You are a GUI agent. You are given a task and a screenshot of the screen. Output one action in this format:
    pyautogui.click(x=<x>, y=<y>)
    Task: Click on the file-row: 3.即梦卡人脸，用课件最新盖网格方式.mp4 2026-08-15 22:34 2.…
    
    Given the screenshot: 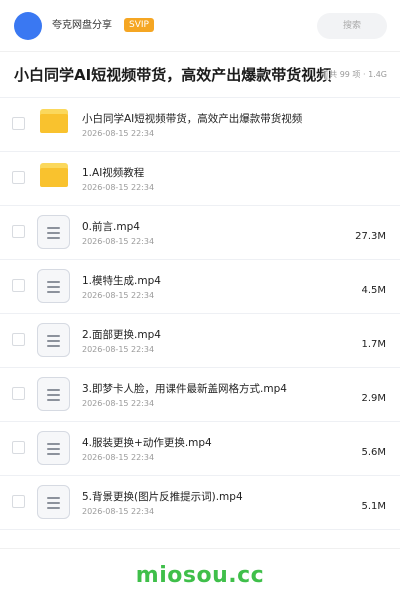 What is the action you would take?
    pyautogui.click(x=200, y=395)
    